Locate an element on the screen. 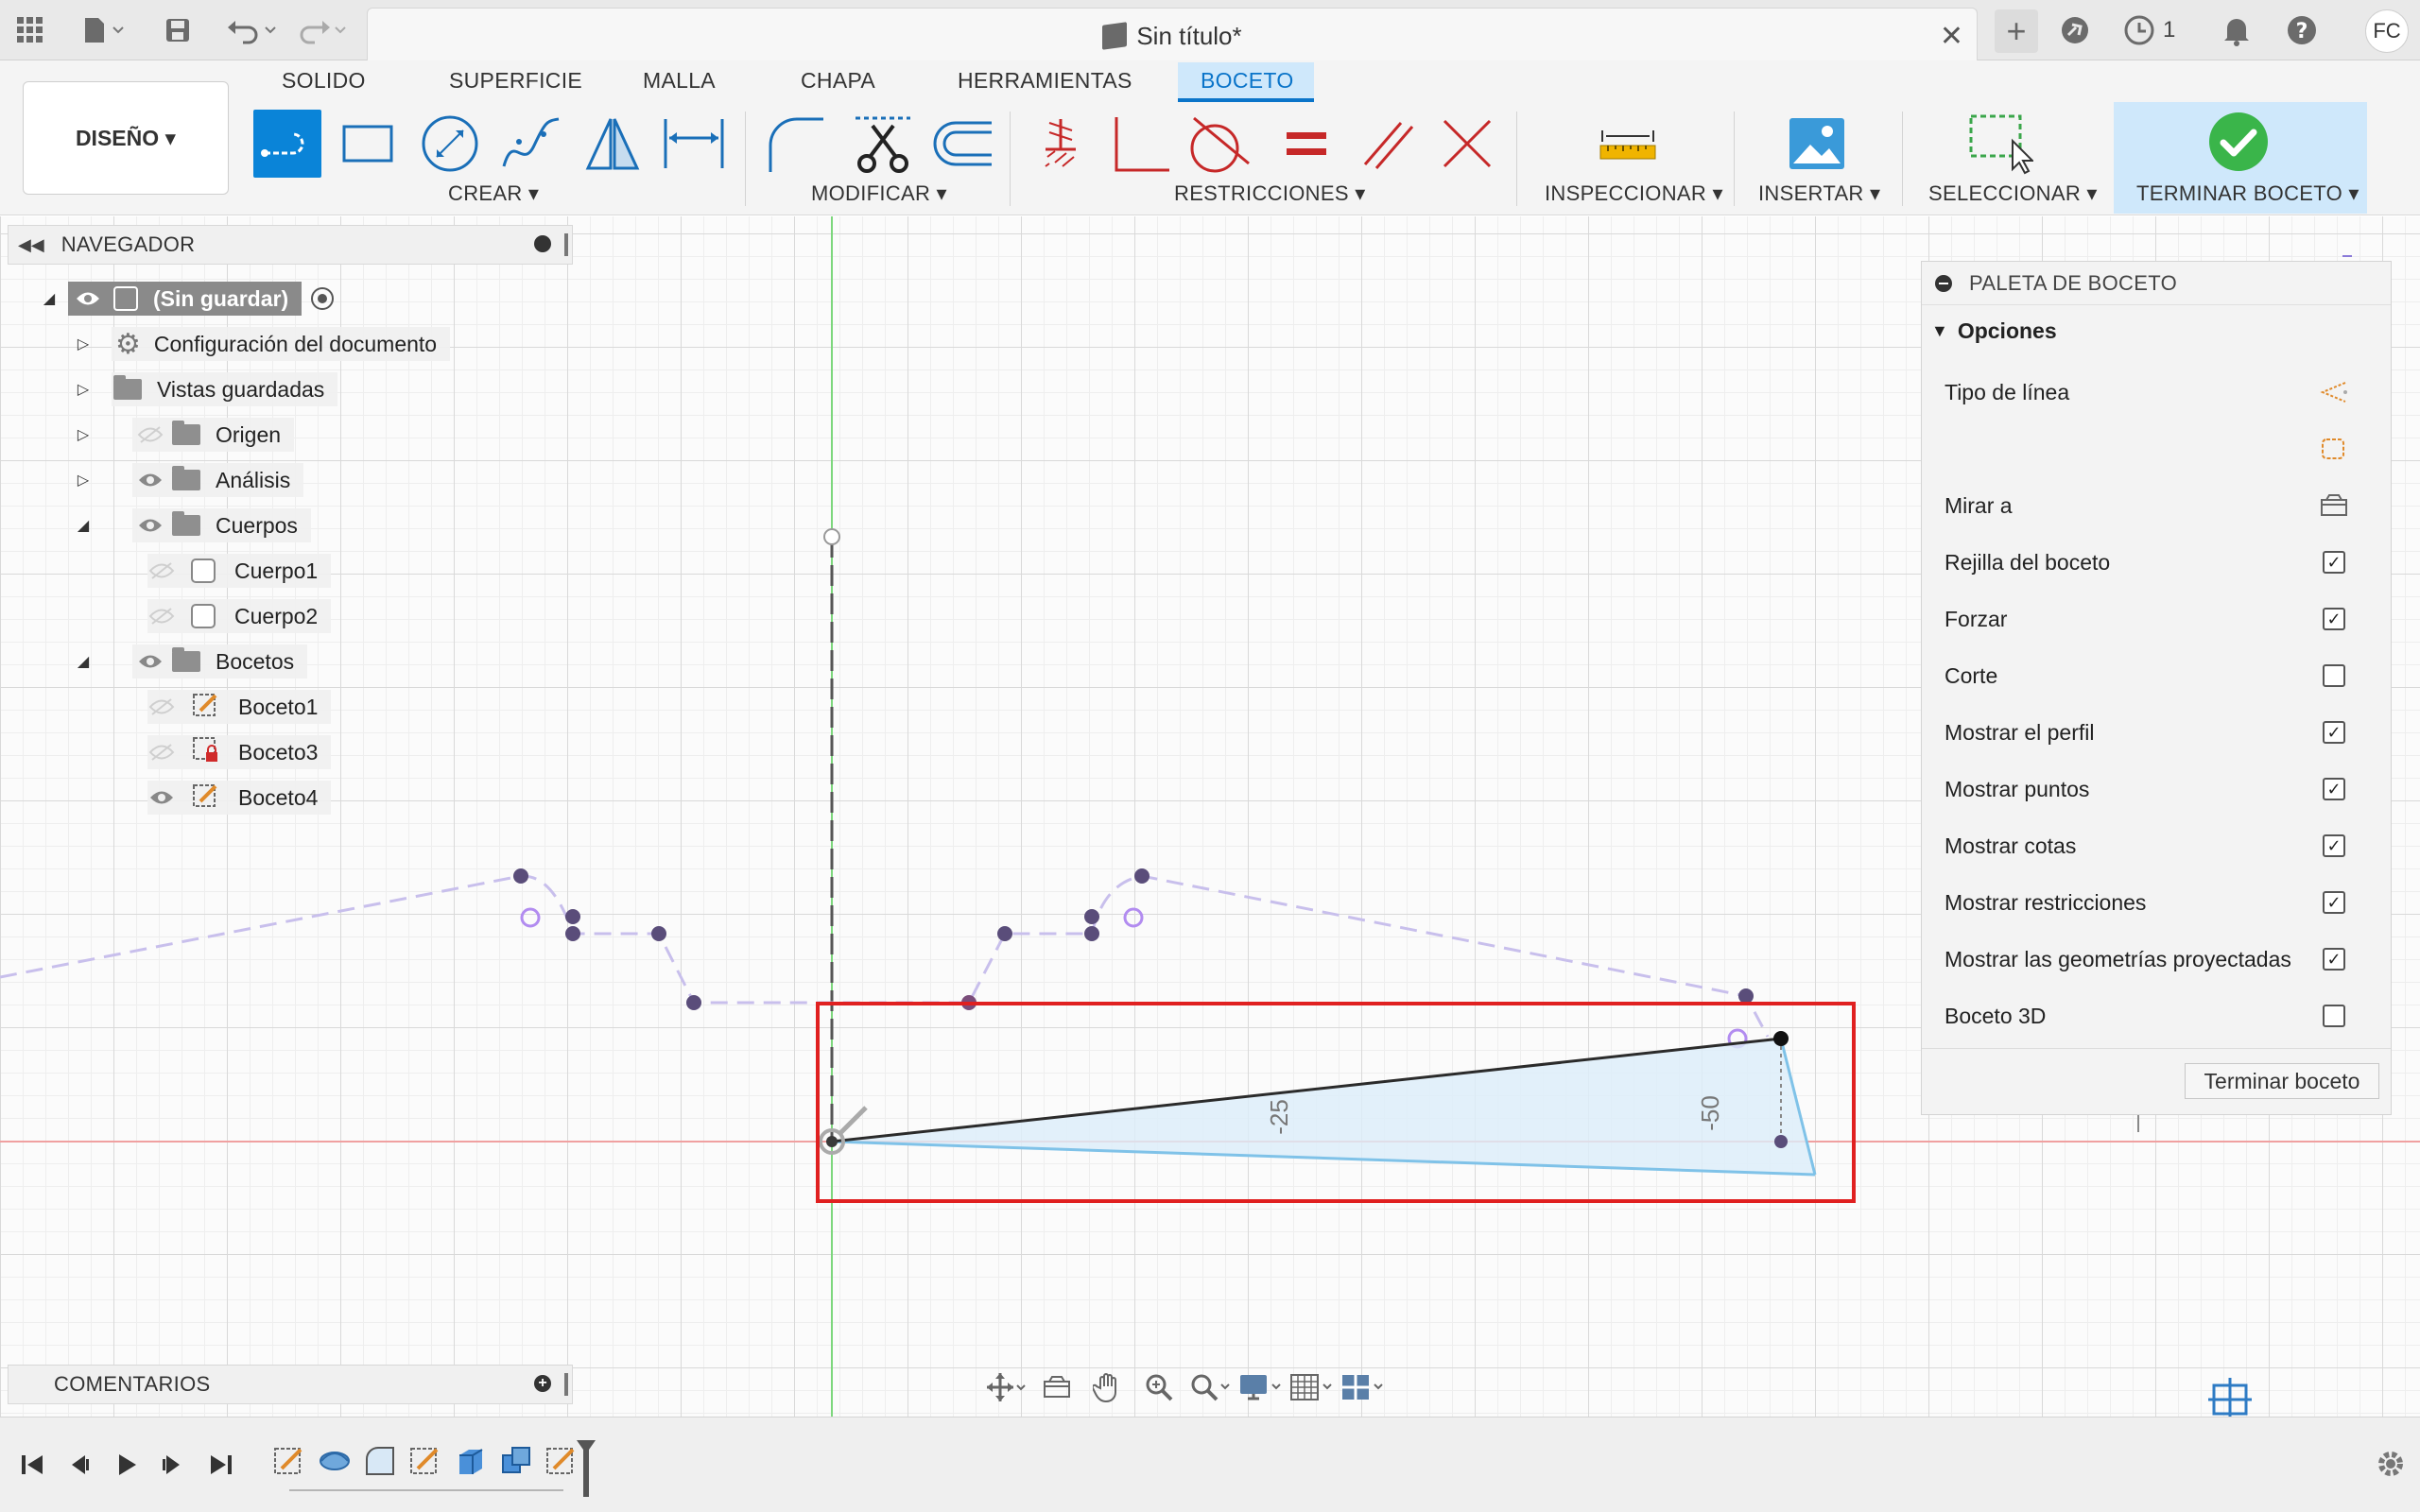 This screenshot has width=2420, height=1512. zoom-window-icon is located at coordinates (1210, 1387).